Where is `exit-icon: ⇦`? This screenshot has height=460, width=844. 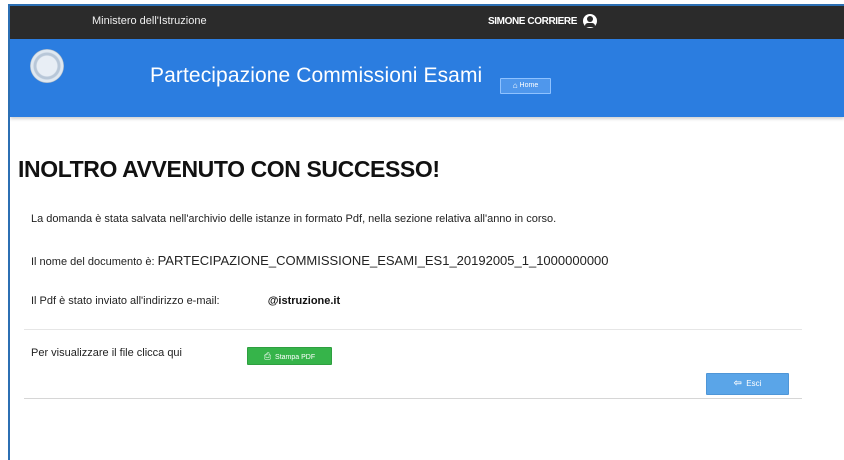 exit-icon: ⇦ is located at coordinates (738, 383).